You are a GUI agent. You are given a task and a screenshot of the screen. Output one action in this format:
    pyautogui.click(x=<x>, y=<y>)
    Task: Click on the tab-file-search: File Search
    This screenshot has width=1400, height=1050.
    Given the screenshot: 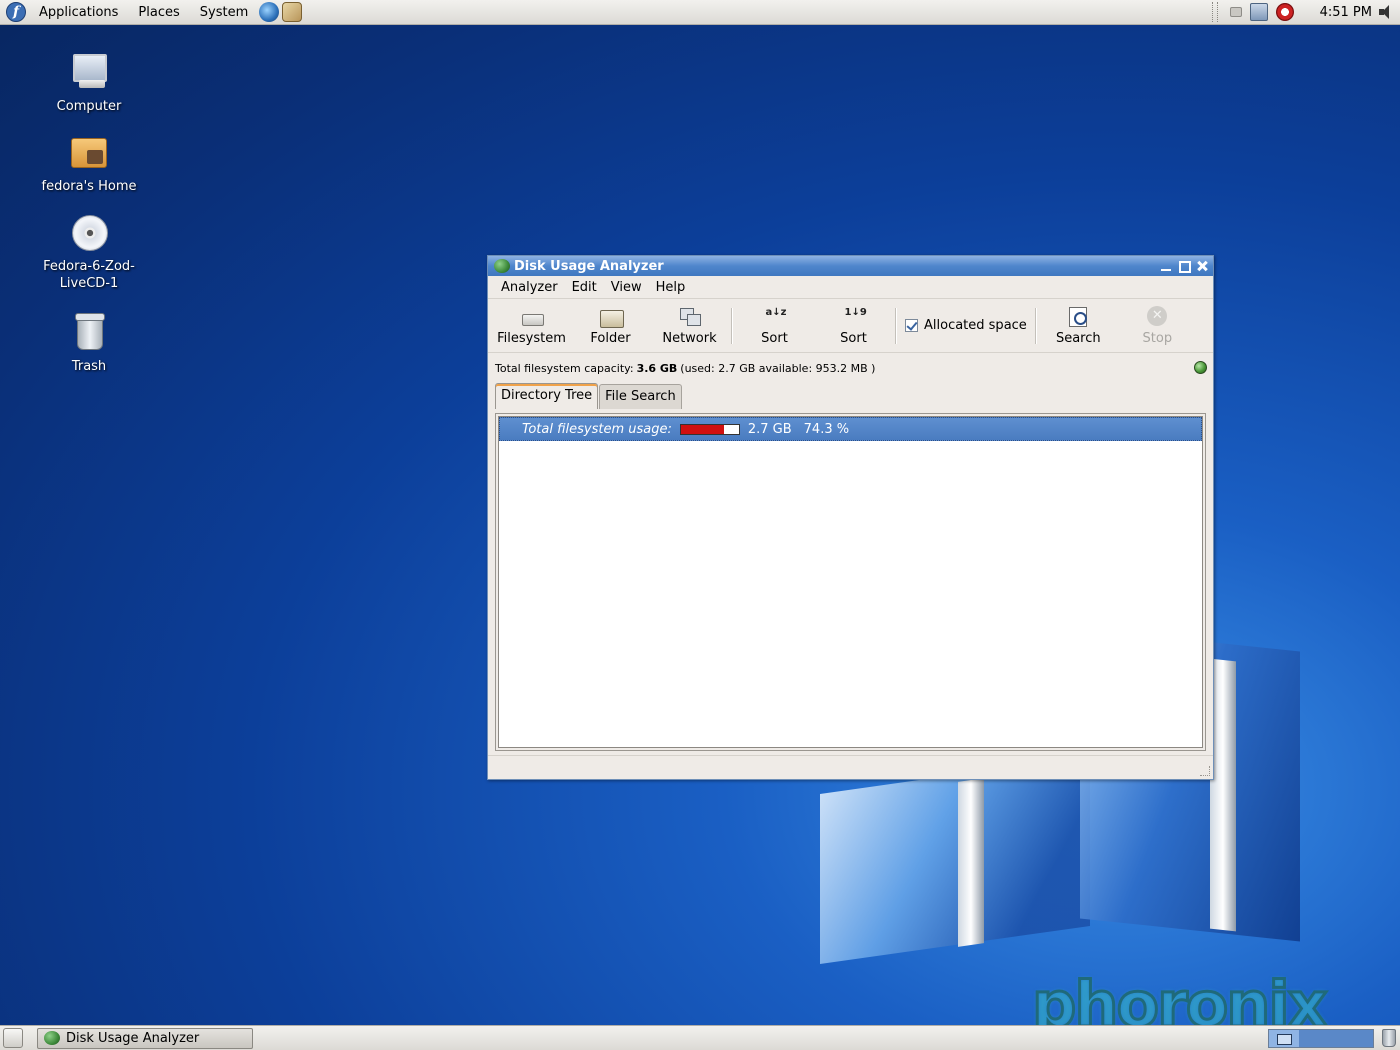 What is the action you would take?
    pyautogui.click(x=640, y=396)
    